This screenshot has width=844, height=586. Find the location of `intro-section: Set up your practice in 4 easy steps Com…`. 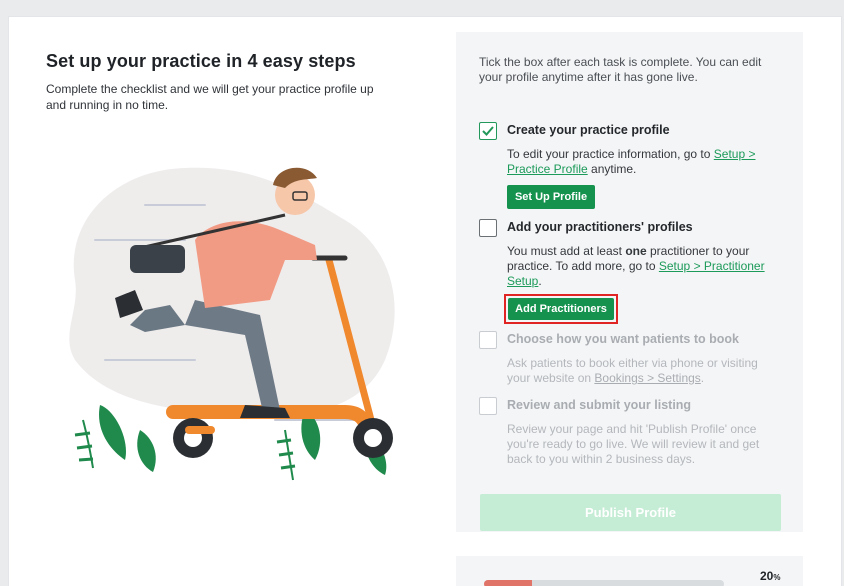

intro-section: Set up your practice in 4 easy steps Com… is located at coordinates (226, 82).